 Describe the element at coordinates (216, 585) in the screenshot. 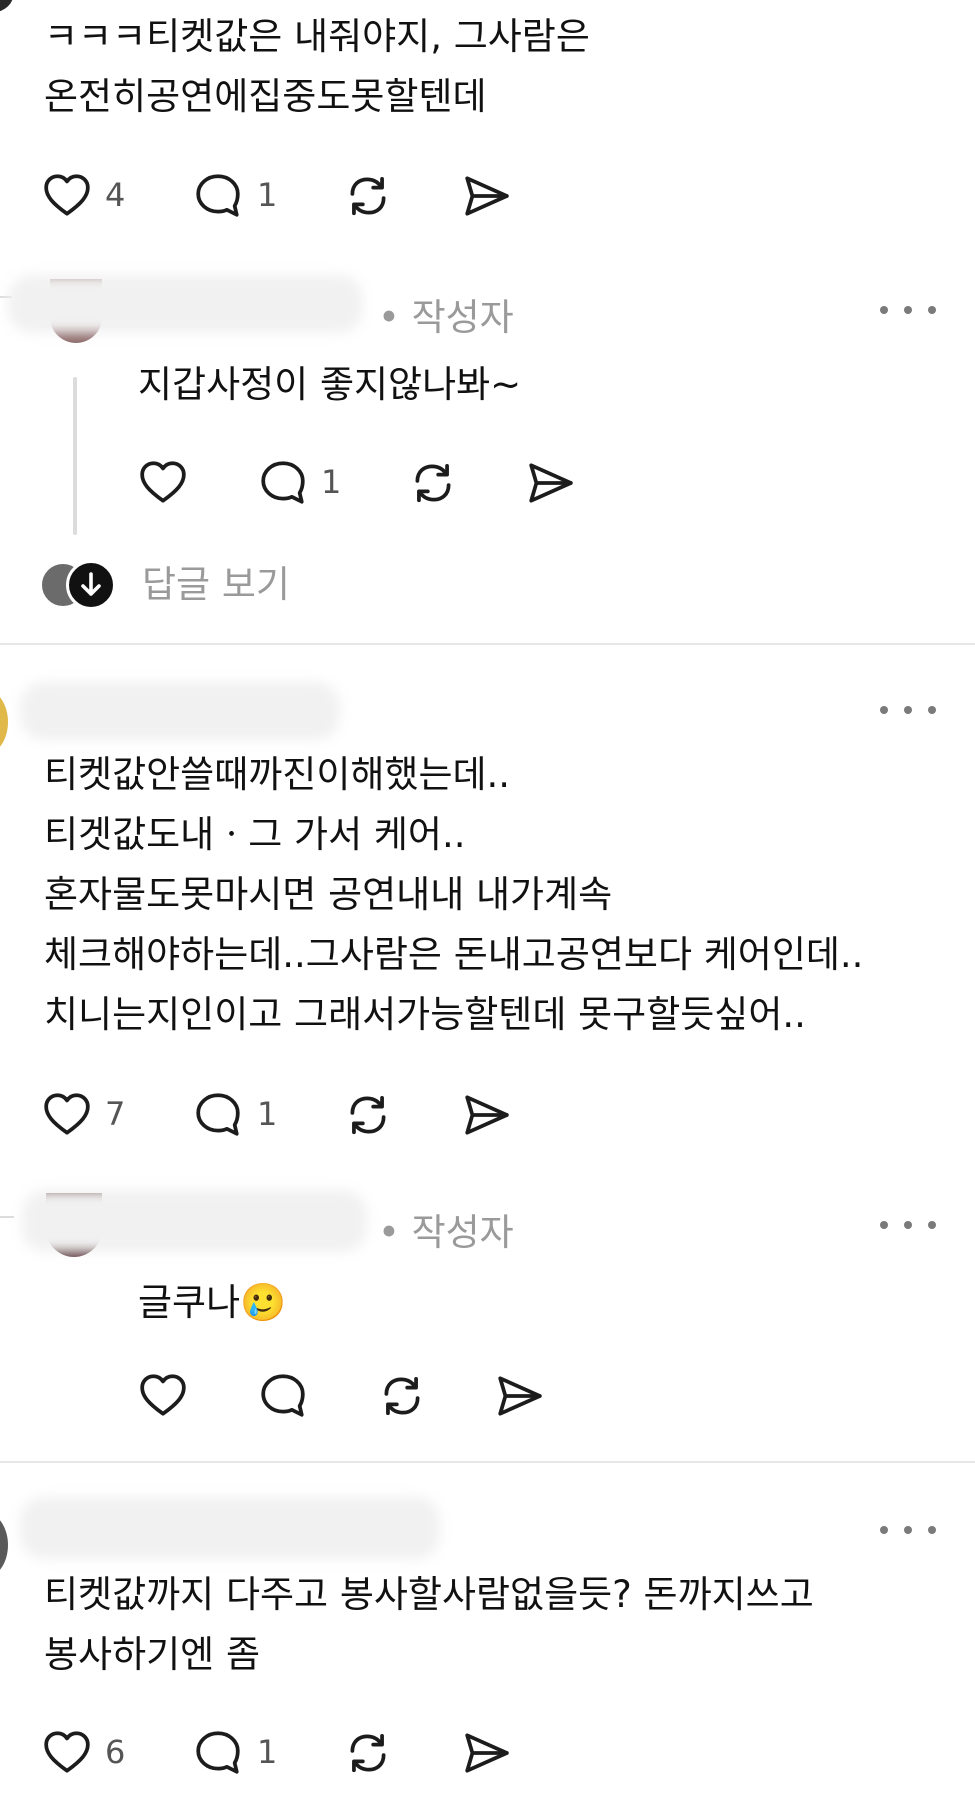

I see `view-replies-label: 답글 보기` at that location.